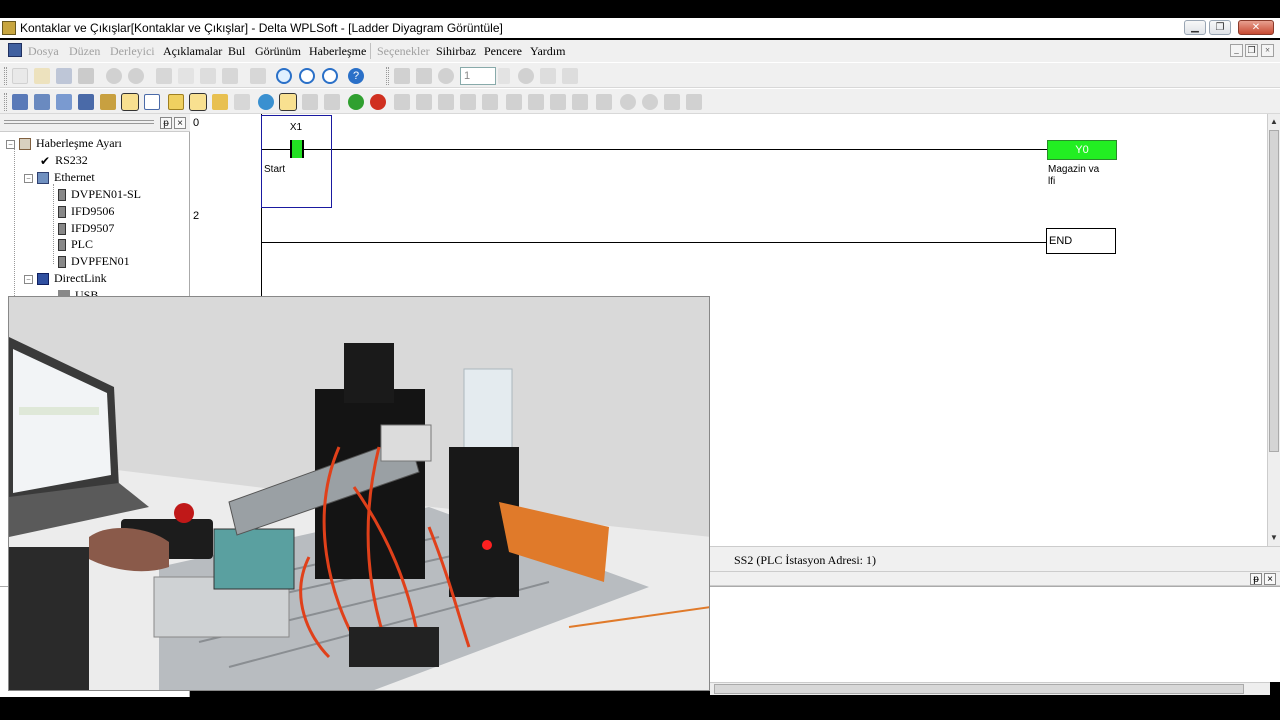  I want to click on help-icon: ?, so click(356, 76).